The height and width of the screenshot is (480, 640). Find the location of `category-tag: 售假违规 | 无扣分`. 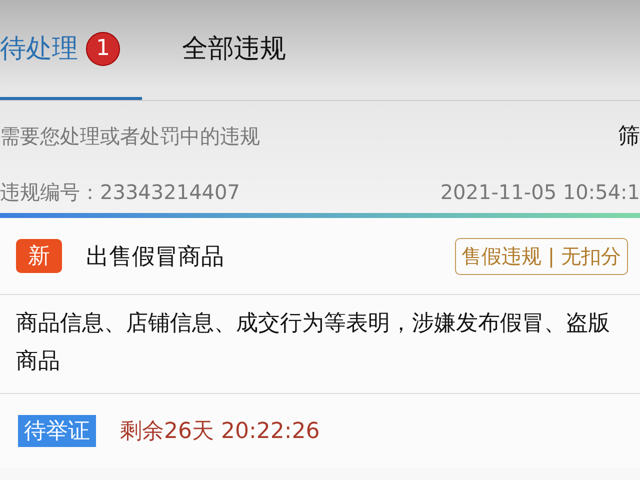

category-tag: 售假违规 | 无扣分 is located at coordinates (541, 256).